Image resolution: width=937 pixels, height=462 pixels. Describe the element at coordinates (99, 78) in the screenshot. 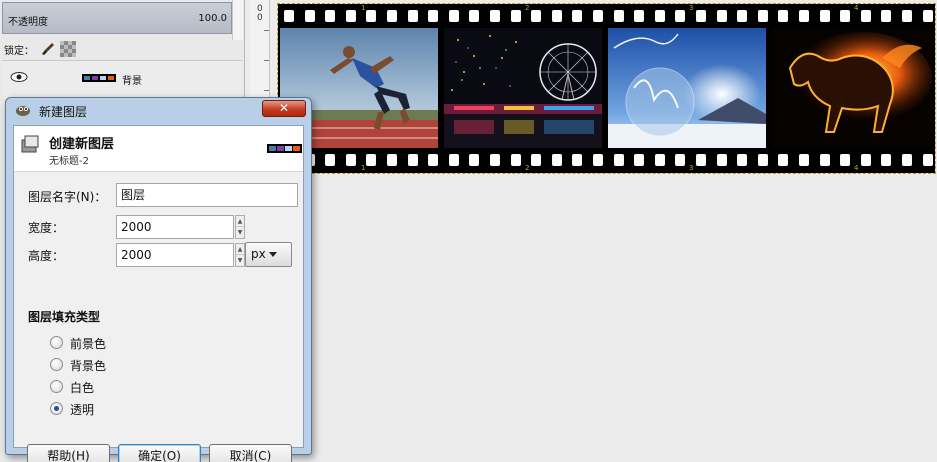

I see `layer-thumbnail` at that location.